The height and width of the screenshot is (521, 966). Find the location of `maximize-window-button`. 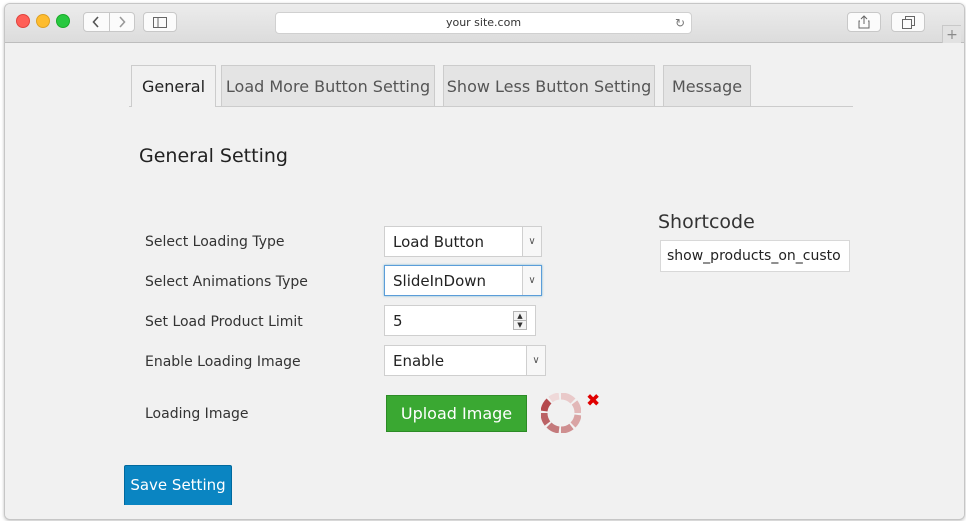

maximize-window-button is located at coordinates (63, 21).